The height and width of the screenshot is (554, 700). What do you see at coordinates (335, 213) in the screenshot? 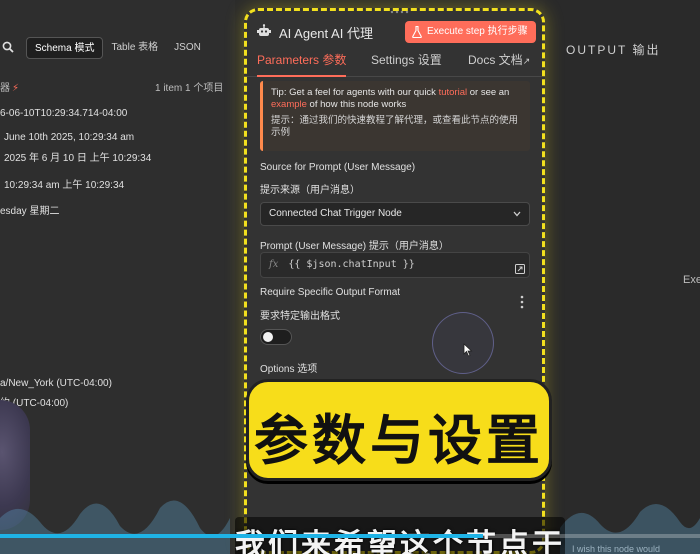
I see `prompt-source-value: Connected Chat Trigger Node` at bounding box center [335, 213].